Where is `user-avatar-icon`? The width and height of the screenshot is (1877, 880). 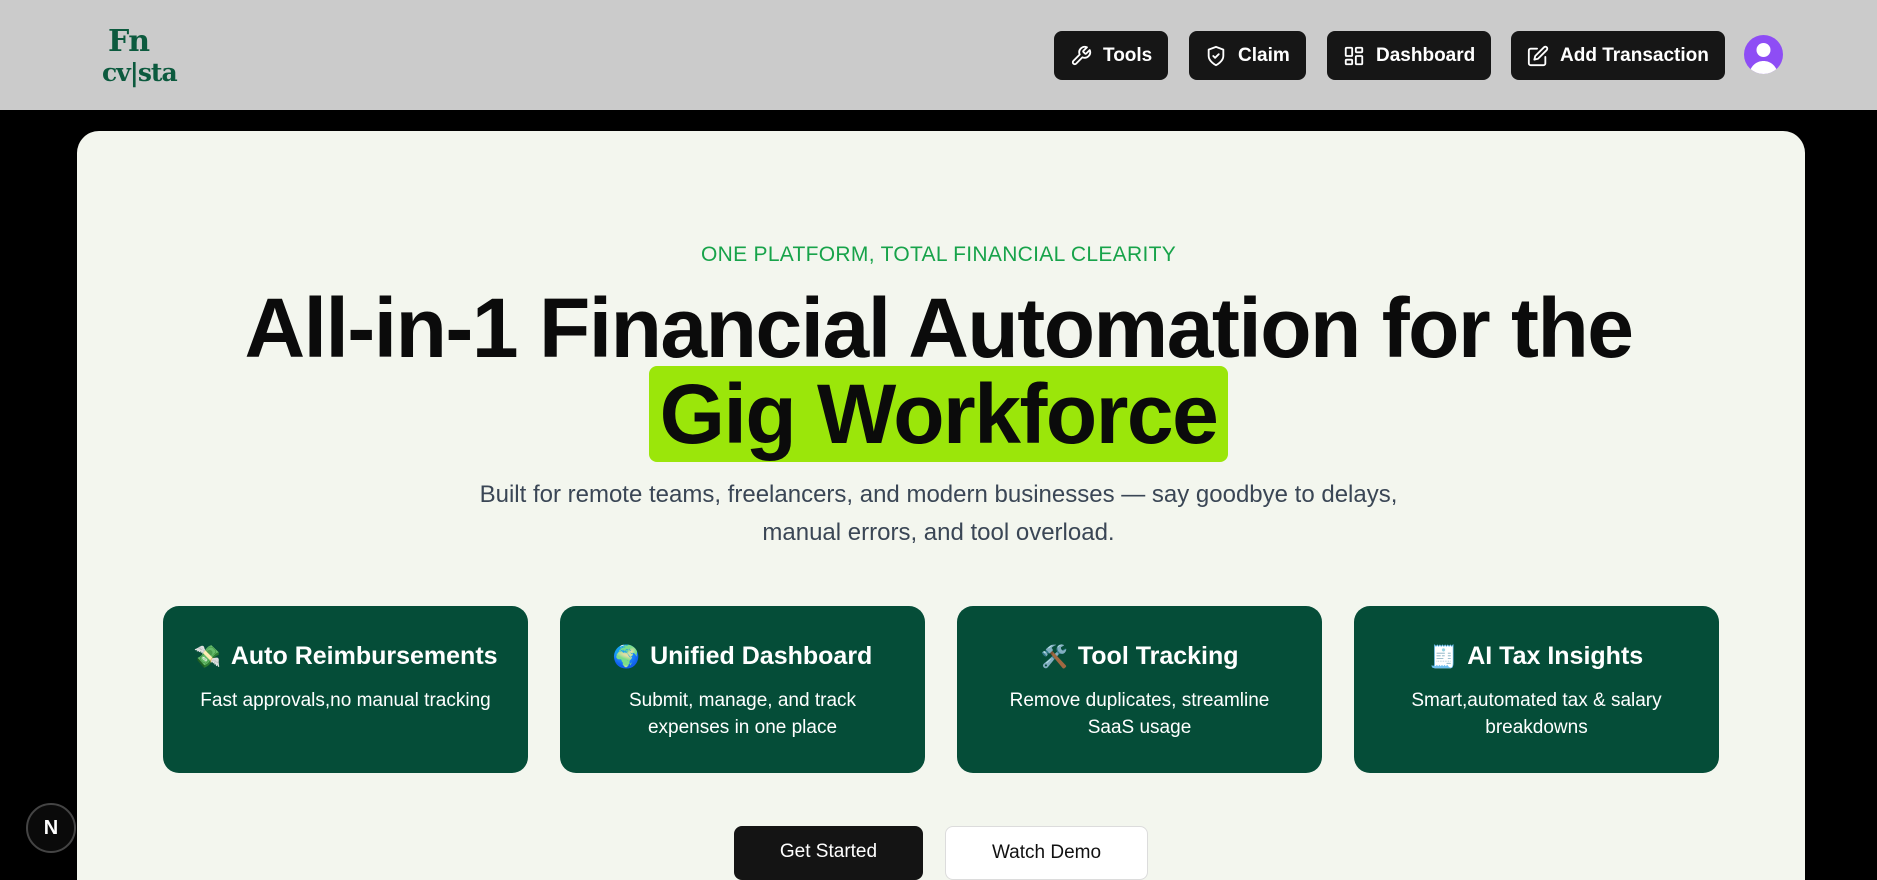
user-avatar-icon is located at coordinates (1763, 54).